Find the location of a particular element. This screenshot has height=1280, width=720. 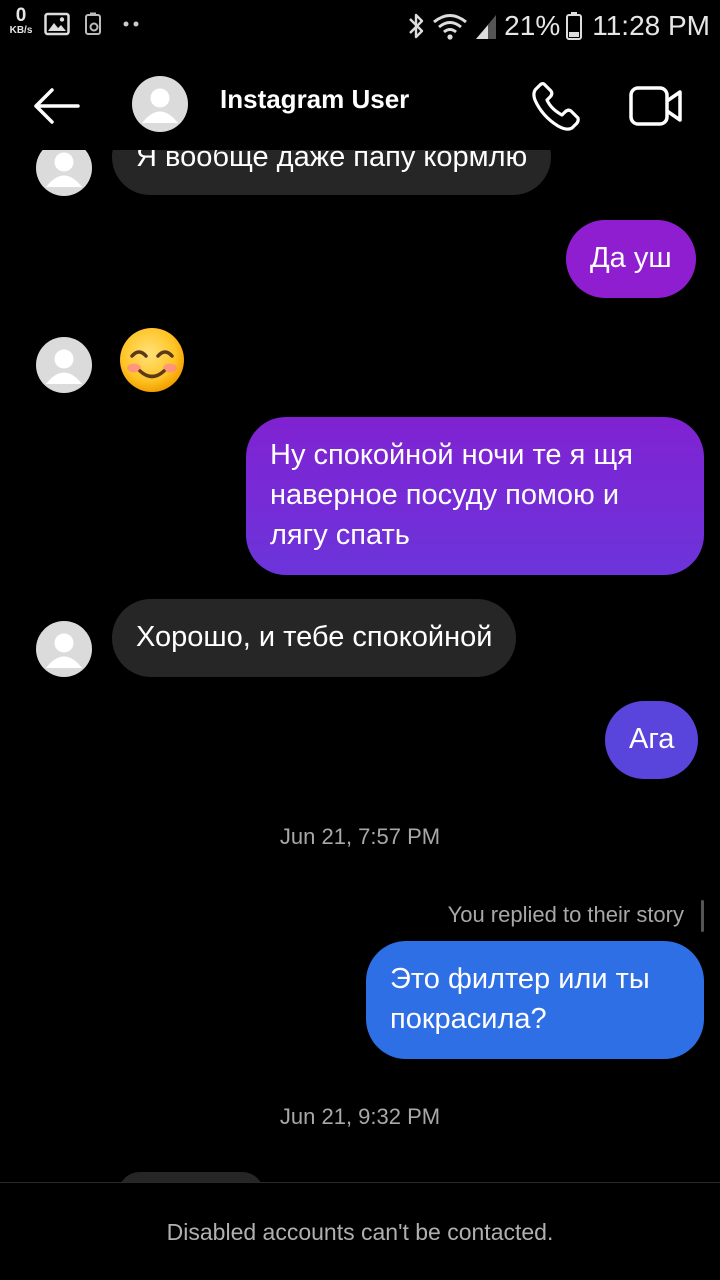

battery-percent: 21% is located at coordinates (532, 25).